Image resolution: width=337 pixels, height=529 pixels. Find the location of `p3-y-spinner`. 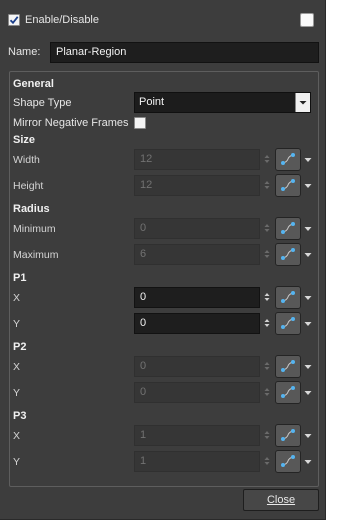

p3-y-spinner is located at coordinates (267, 462).